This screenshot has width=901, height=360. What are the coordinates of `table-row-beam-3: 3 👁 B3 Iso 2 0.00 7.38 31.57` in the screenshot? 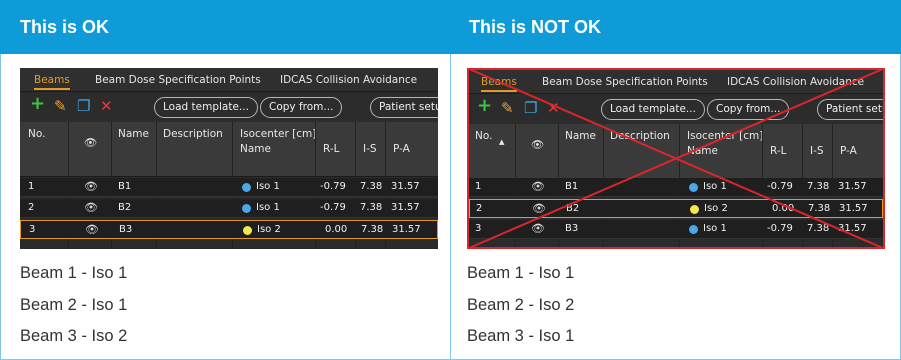 It's located at (229, 229).